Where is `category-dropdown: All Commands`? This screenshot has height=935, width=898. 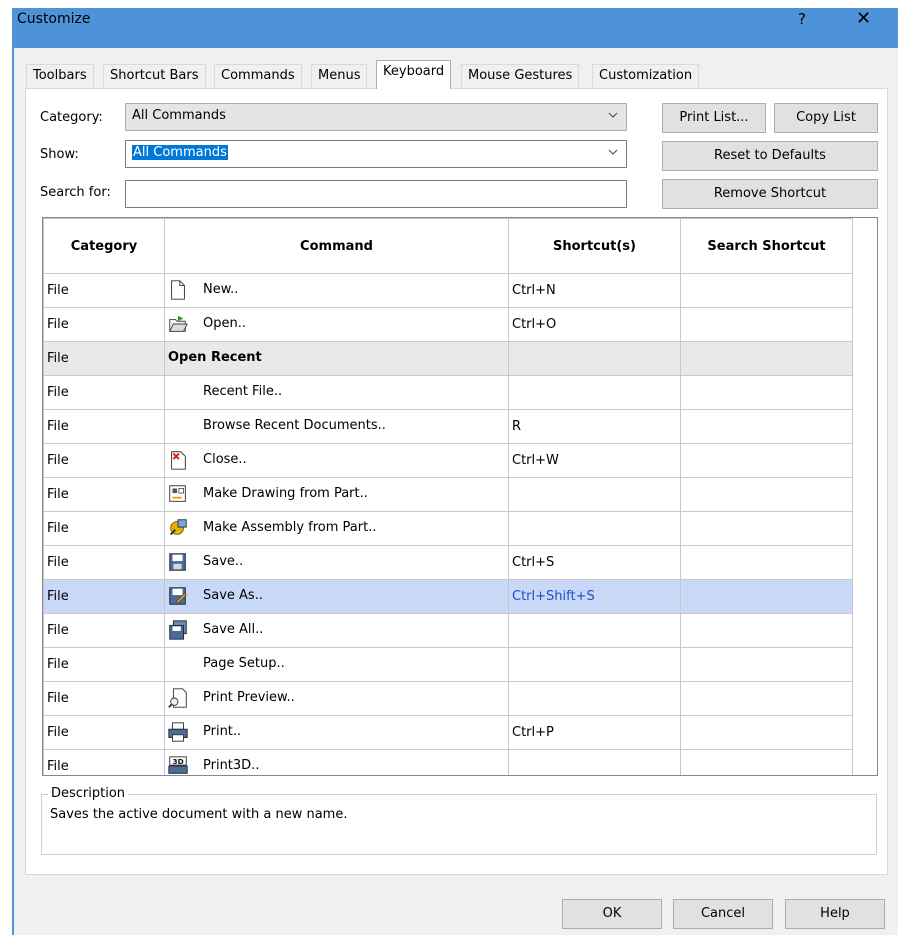
category-dropdown: All Commands is located at coordinates (376, 117).